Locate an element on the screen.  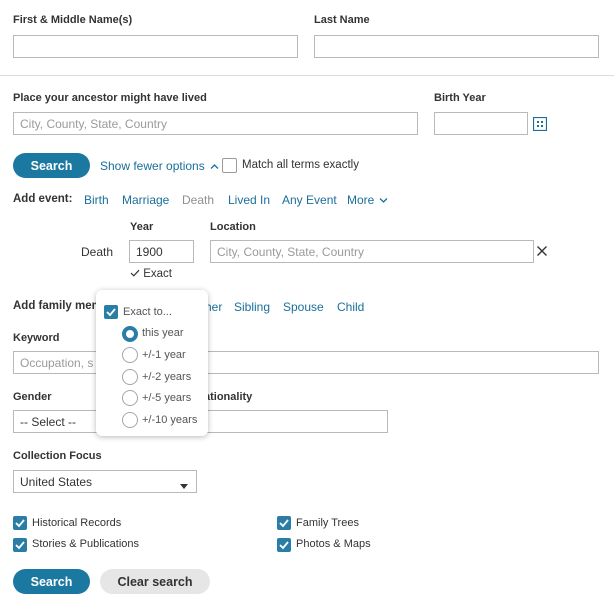
family-trees-label: Family Trees is located at coordinates (327, 523).